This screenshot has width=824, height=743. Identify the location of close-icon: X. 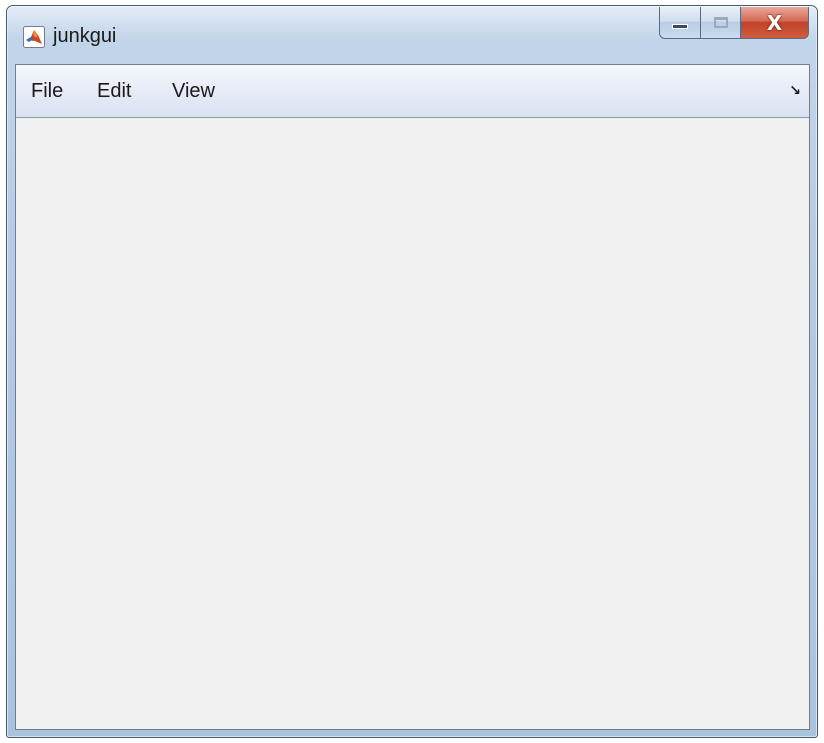
(774, 22).